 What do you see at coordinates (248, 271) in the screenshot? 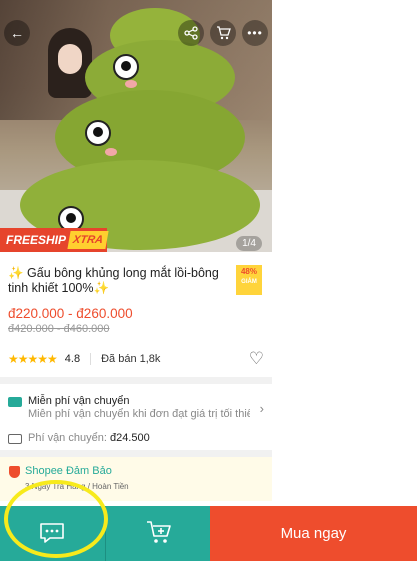
I see `discount-percent: 48%` at bounding box center [248, 271].